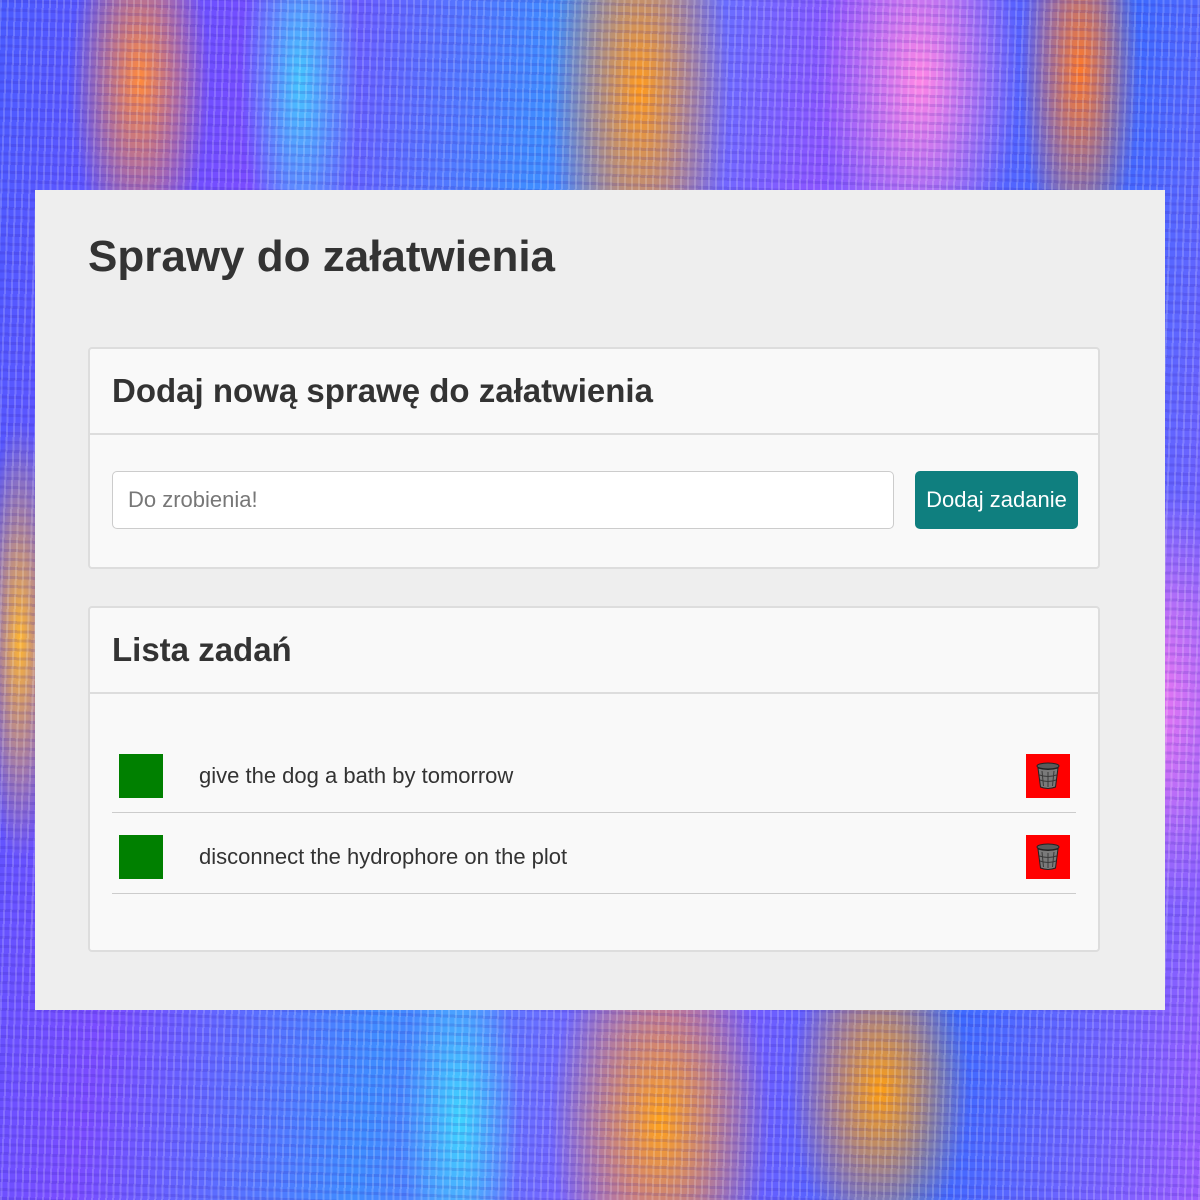 This screenshot has height=1200, width=1200. Describe the element at coordinates (356, 775) in the screenshot. I see `task-text: give the dog a bath by tomorrow` at that location.